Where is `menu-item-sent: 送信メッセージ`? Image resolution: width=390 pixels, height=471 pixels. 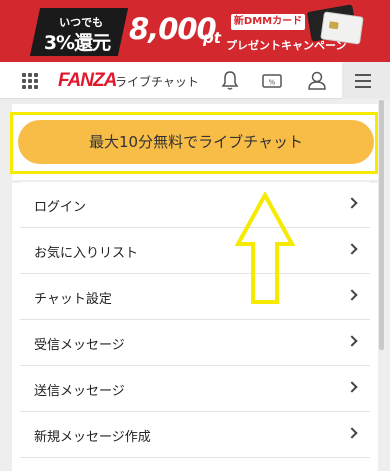 menu-item-sent: 送信メッセージ is located at coordinates (195, 389).